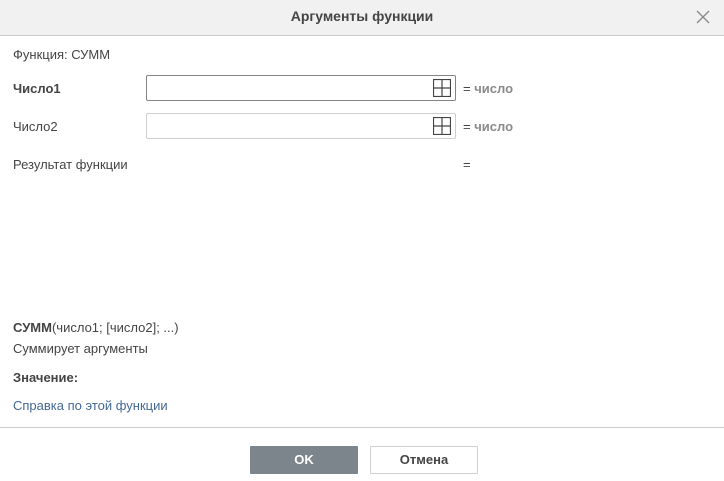 Image resolution: width=724 pixels, height=481 pixels. I want to click on result-label: Результат функции, so click(70, 164).